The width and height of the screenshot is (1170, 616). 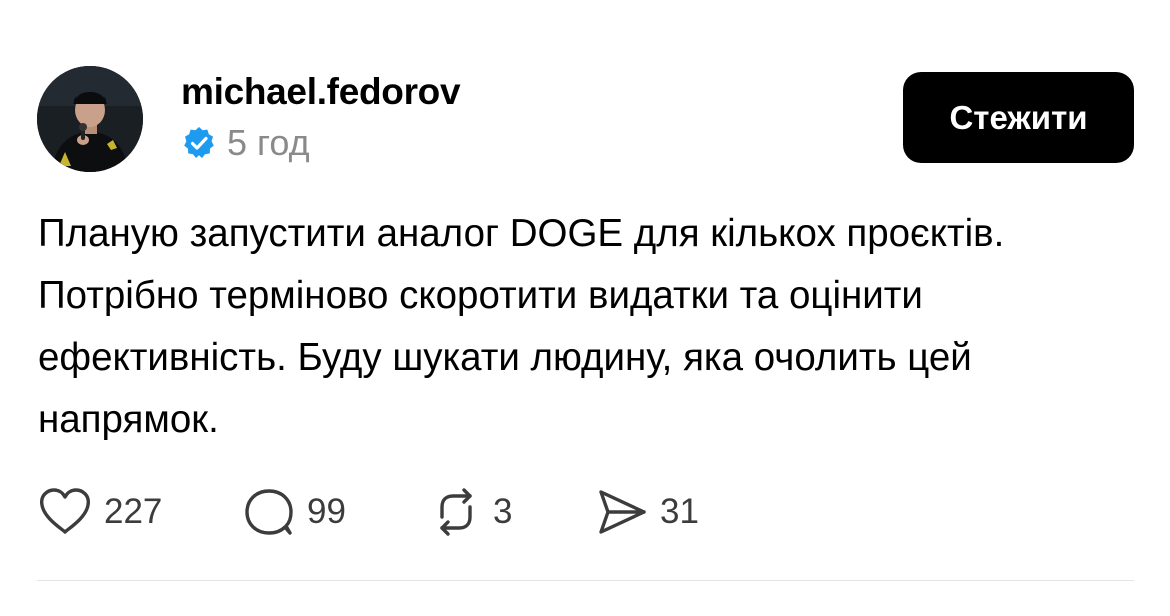 I want to click on avatar, so click(x=90, y=119).